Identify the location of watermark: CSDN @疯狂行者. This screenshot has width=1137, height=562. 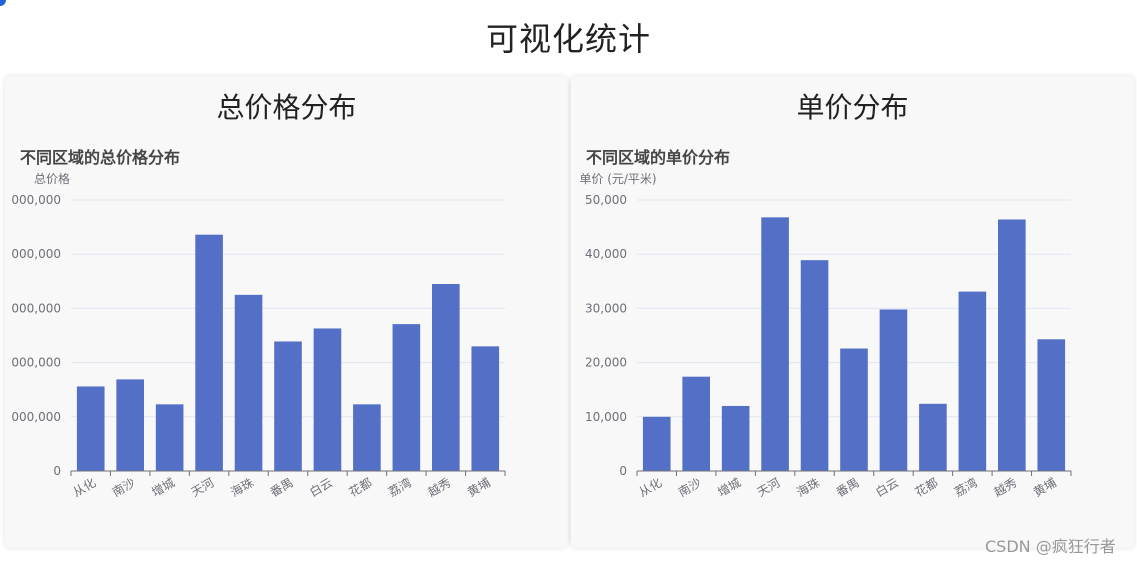
(1050, 546).